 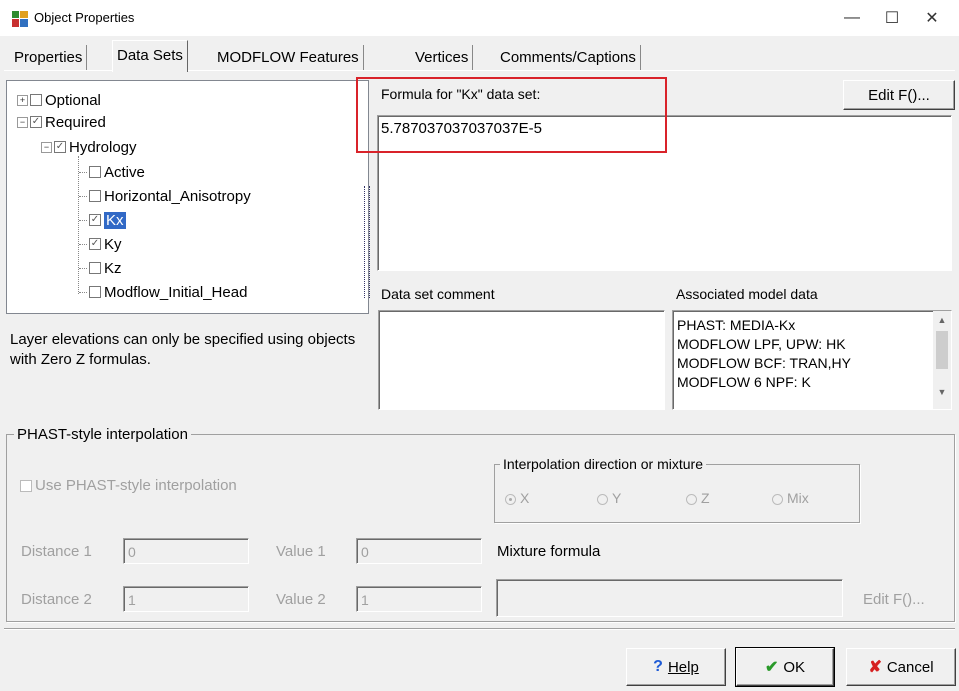 I want to click on radio-mix: Mix, so click(x=790, y=498).